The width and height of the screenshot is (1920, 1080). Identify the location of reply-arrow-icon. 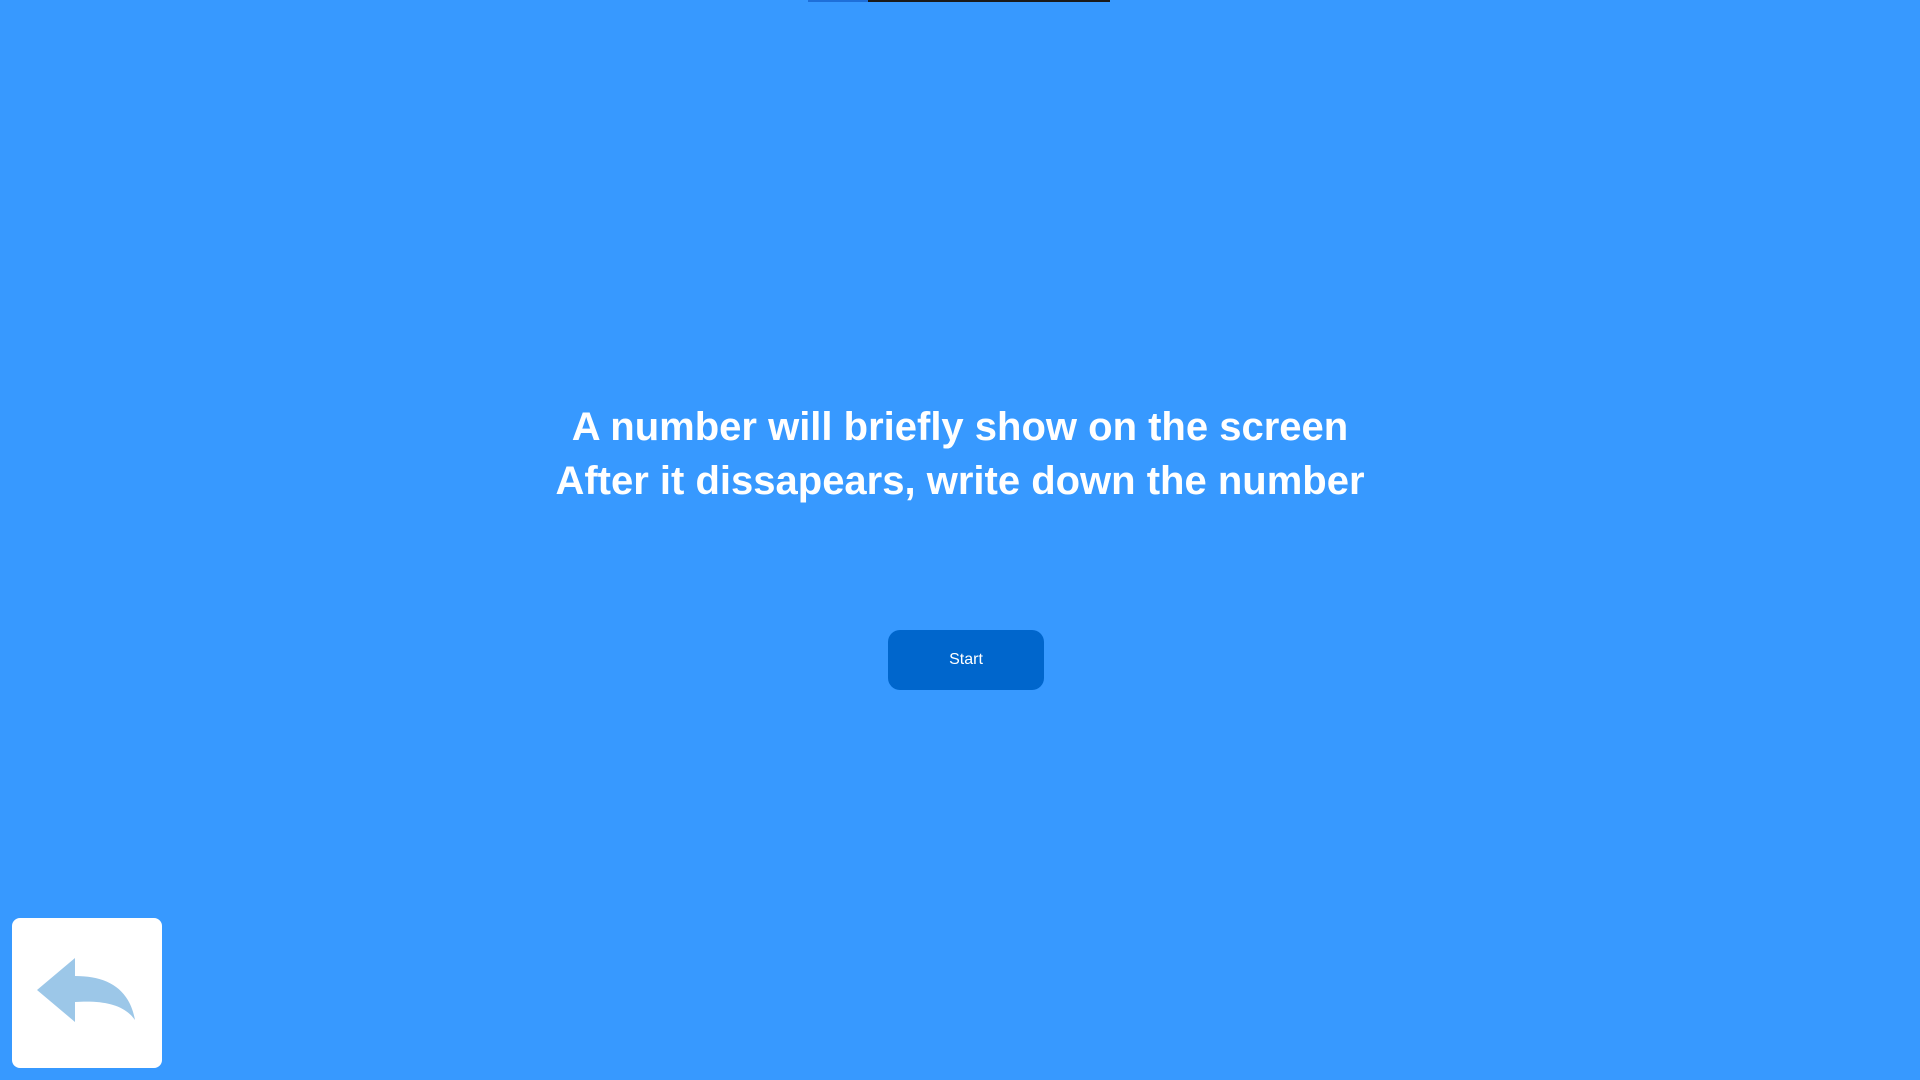
(86, 990).